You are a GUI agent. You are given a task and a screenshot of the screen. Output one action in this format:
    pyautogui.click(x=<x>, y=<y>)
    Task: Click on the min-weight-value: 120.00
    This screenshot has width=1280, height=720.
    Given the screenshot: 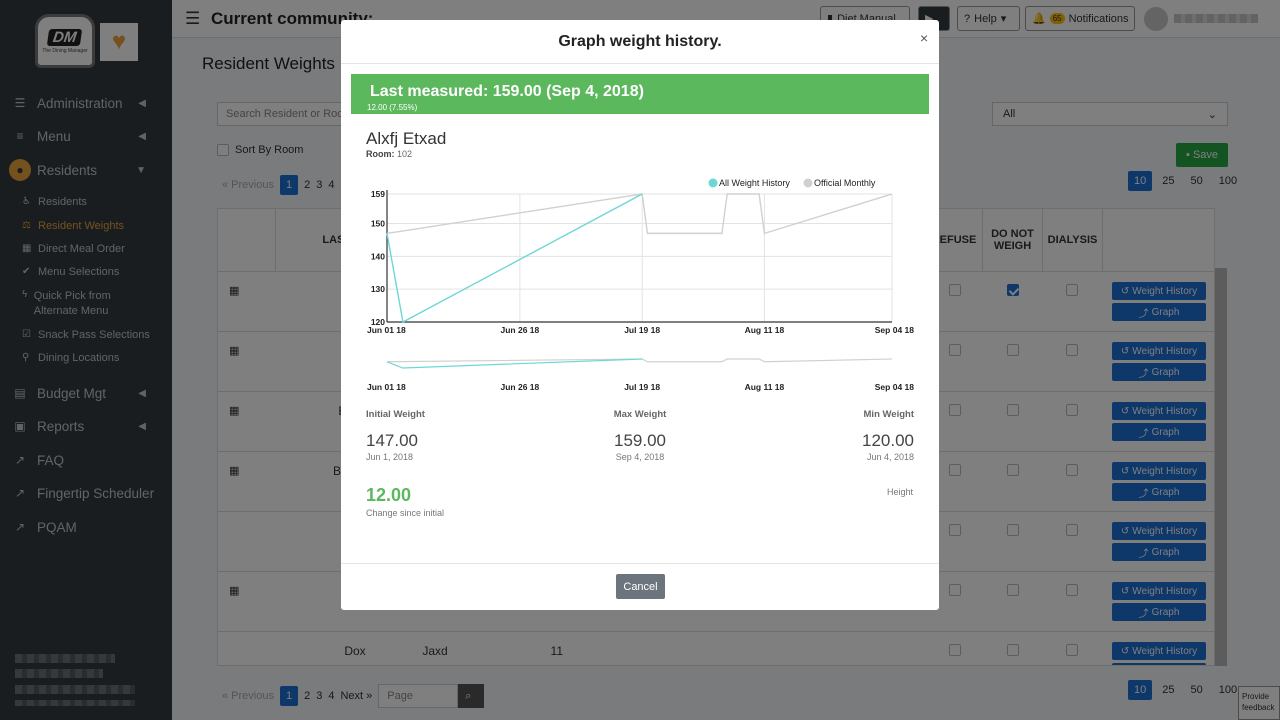 What is the action you would take?
    pyautogui.click(x=888, y=440)
    